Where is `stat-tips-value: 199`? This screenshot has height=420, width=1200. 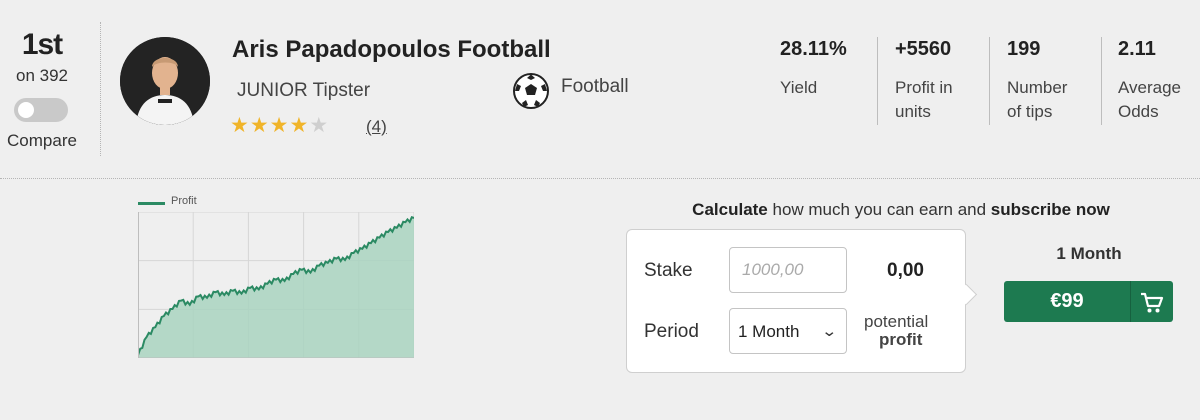 stat-tips-value: 199 is located at coordinates (1024, 49).